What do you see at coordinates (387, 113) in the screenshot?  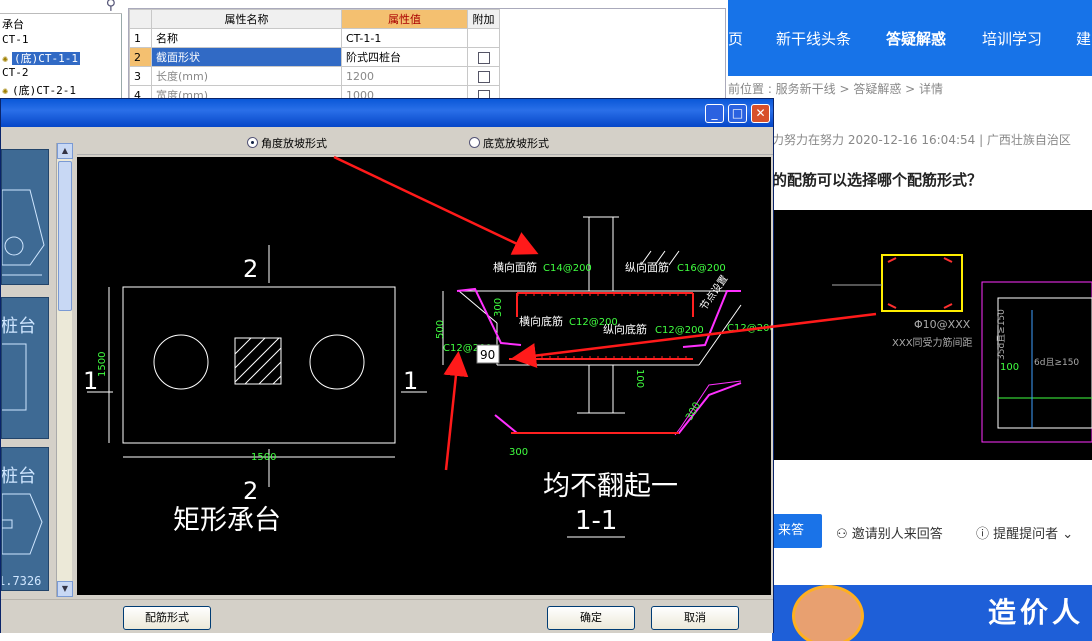 I see `dialog-titlebar: _ □ ✕` at bounding box center [387, 113].